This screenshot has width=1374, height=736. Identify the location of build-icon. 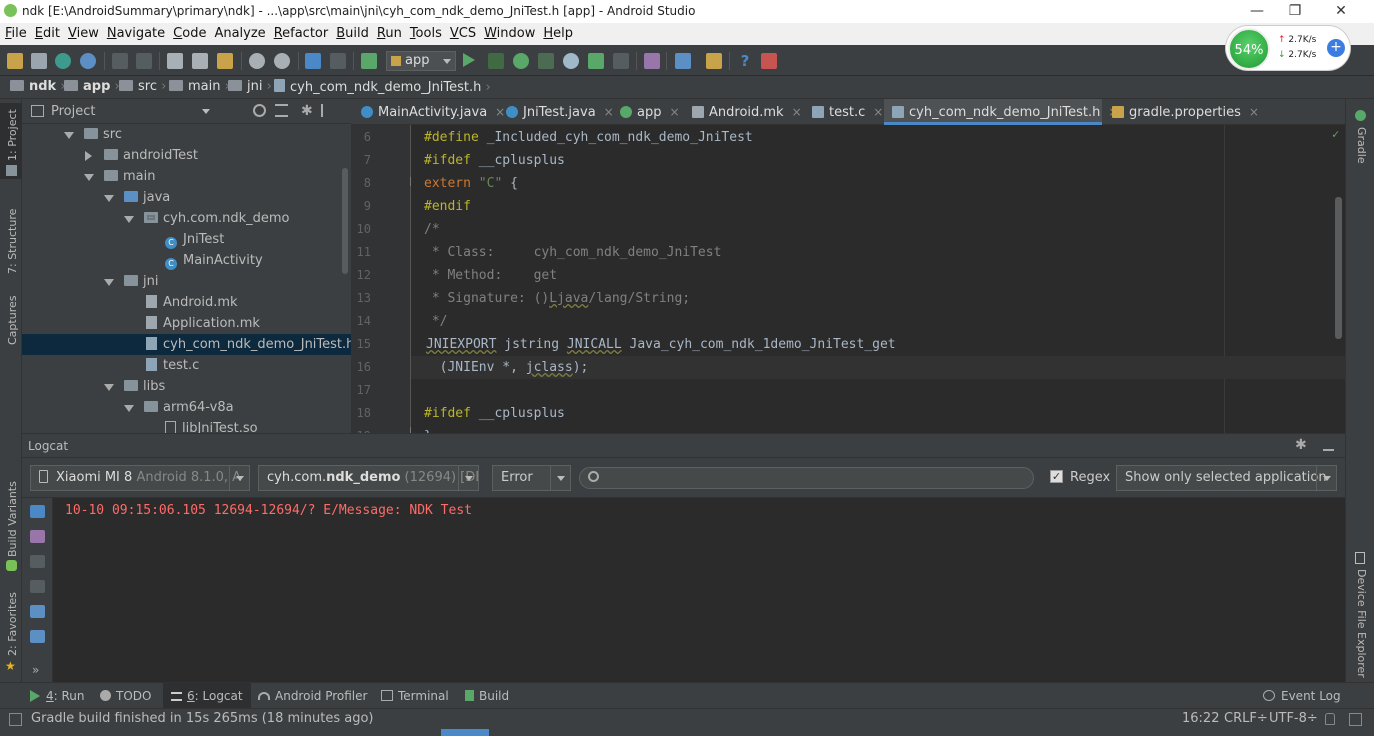
(369, 61).